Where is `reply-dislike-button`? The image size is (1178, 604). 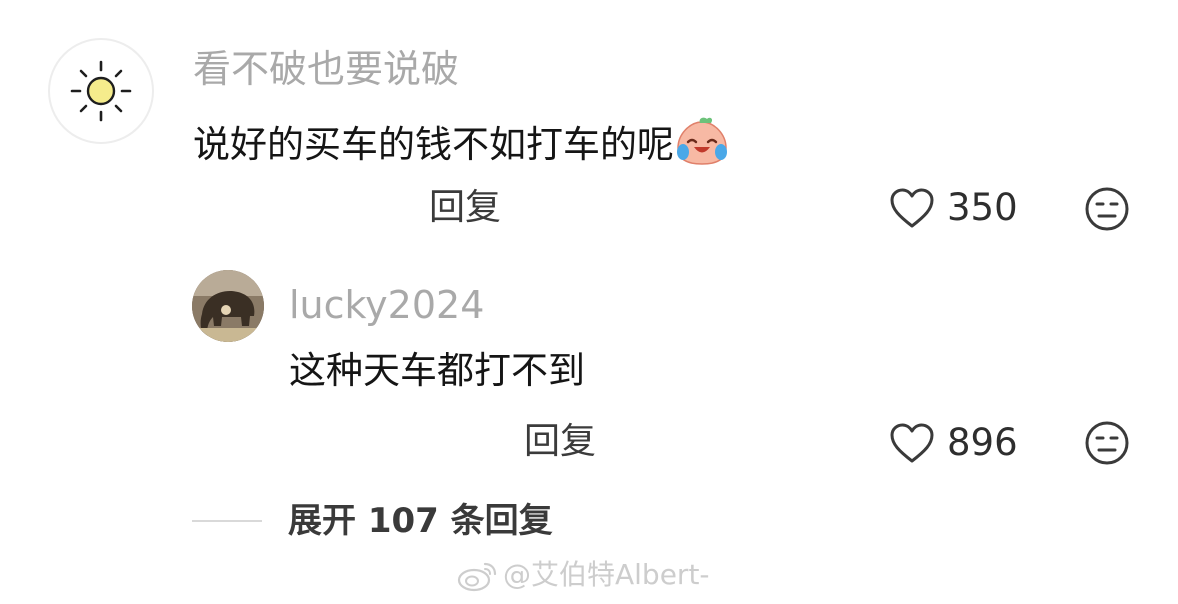 reply-dislike-button is located at coordinates (1107, 445).